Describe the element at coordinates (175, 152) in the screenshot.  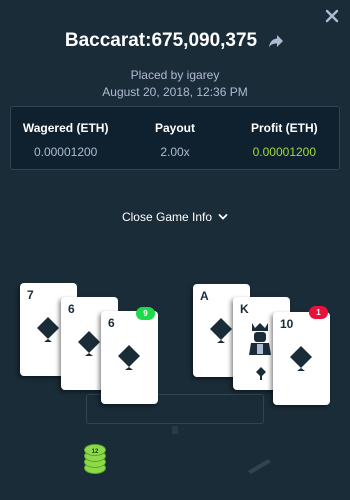
I see `stat-value: 2.00x` at that location.